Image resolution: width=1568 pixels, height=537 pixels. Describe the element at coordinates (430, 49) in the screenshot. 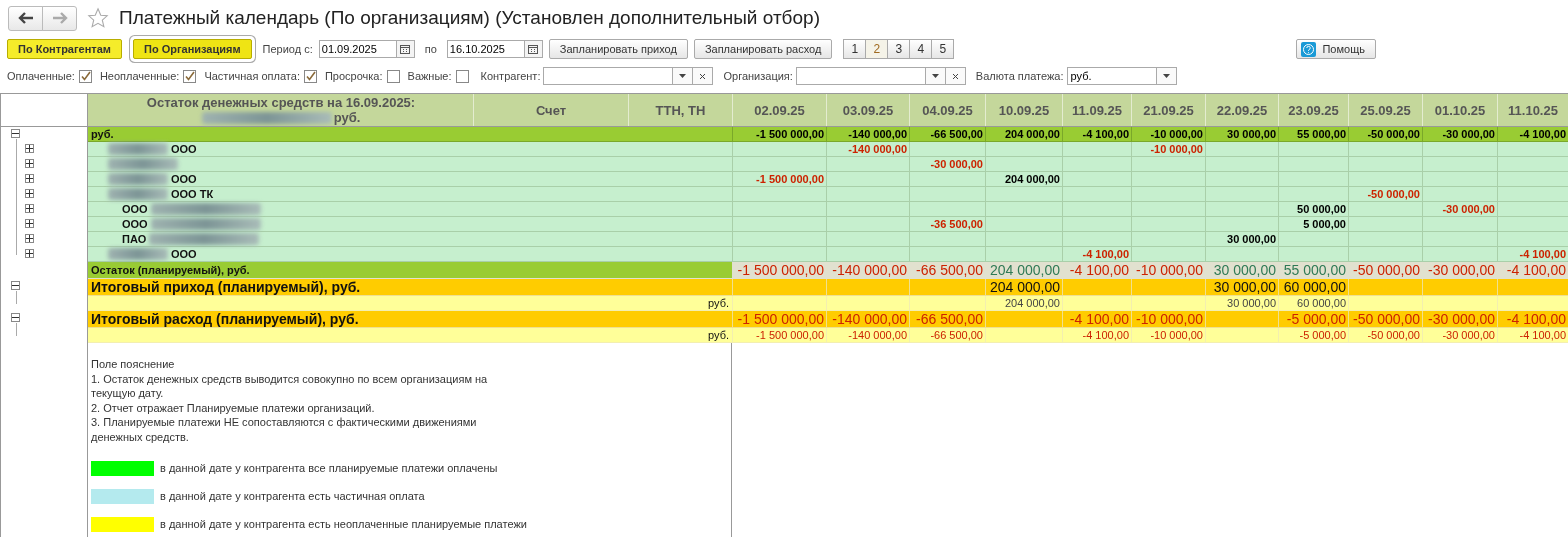

I see `field-label: по` at that location.